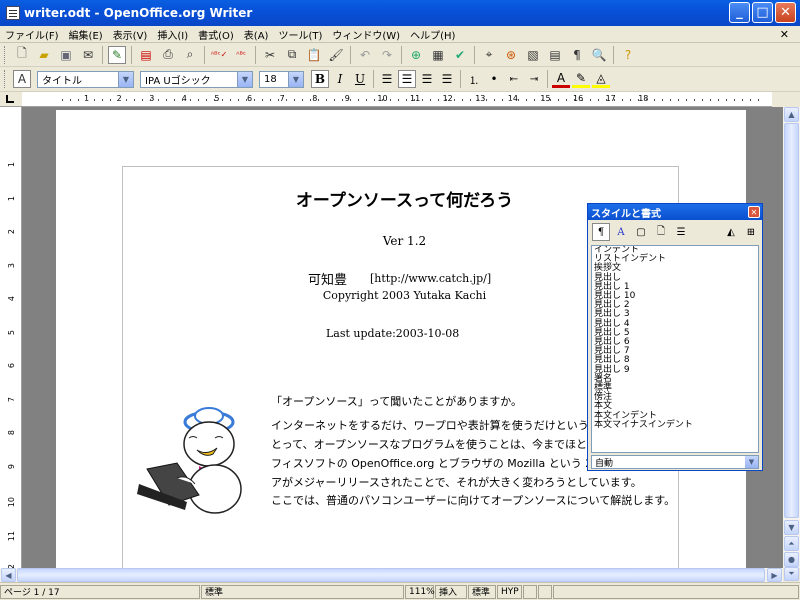 The image size is (800, 600). I want to click on decrease-indent-icon: ⇤, so click(514, 79).